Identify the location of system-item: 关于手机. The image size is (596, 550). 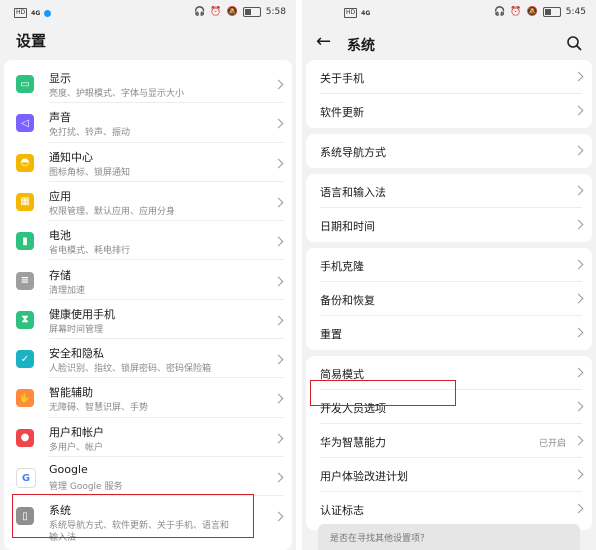
(449, 77).